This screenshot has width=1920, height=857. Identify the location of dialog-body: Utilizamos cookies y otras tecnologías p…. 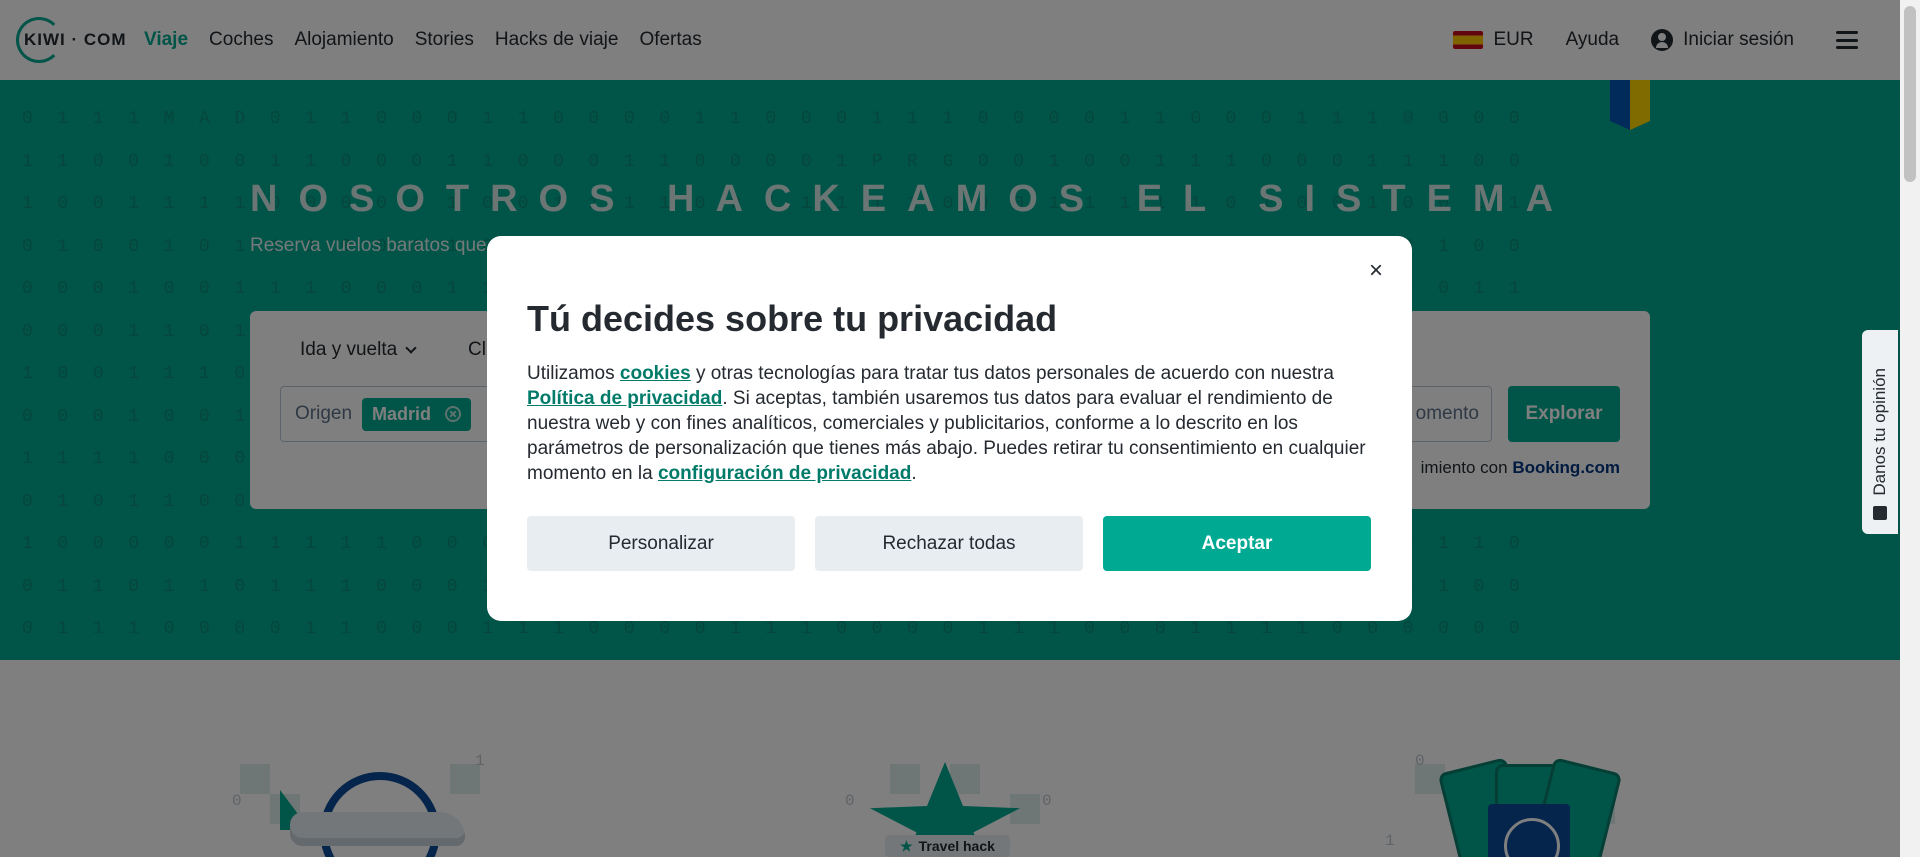
(949, 423).